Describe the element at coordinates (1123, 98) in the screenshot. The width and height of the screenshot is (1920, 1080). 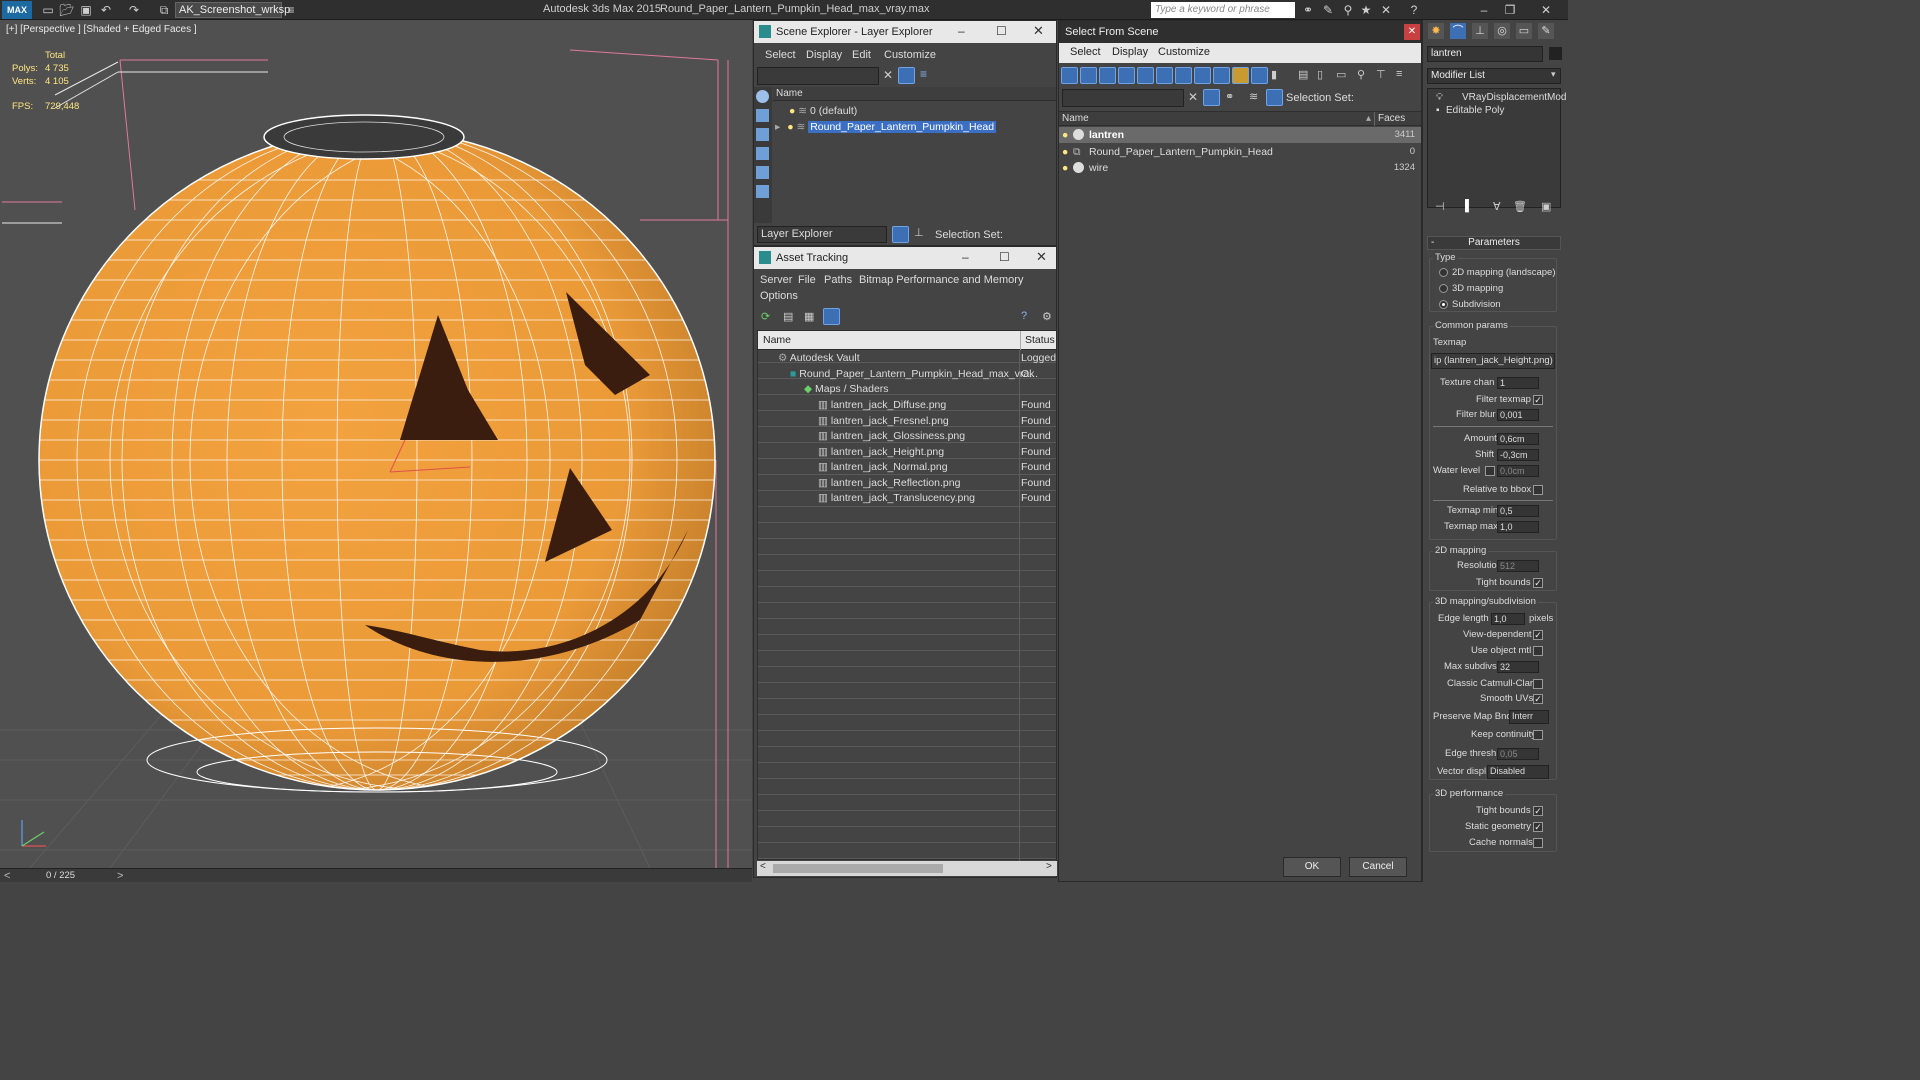
I see `find-field` at that location.